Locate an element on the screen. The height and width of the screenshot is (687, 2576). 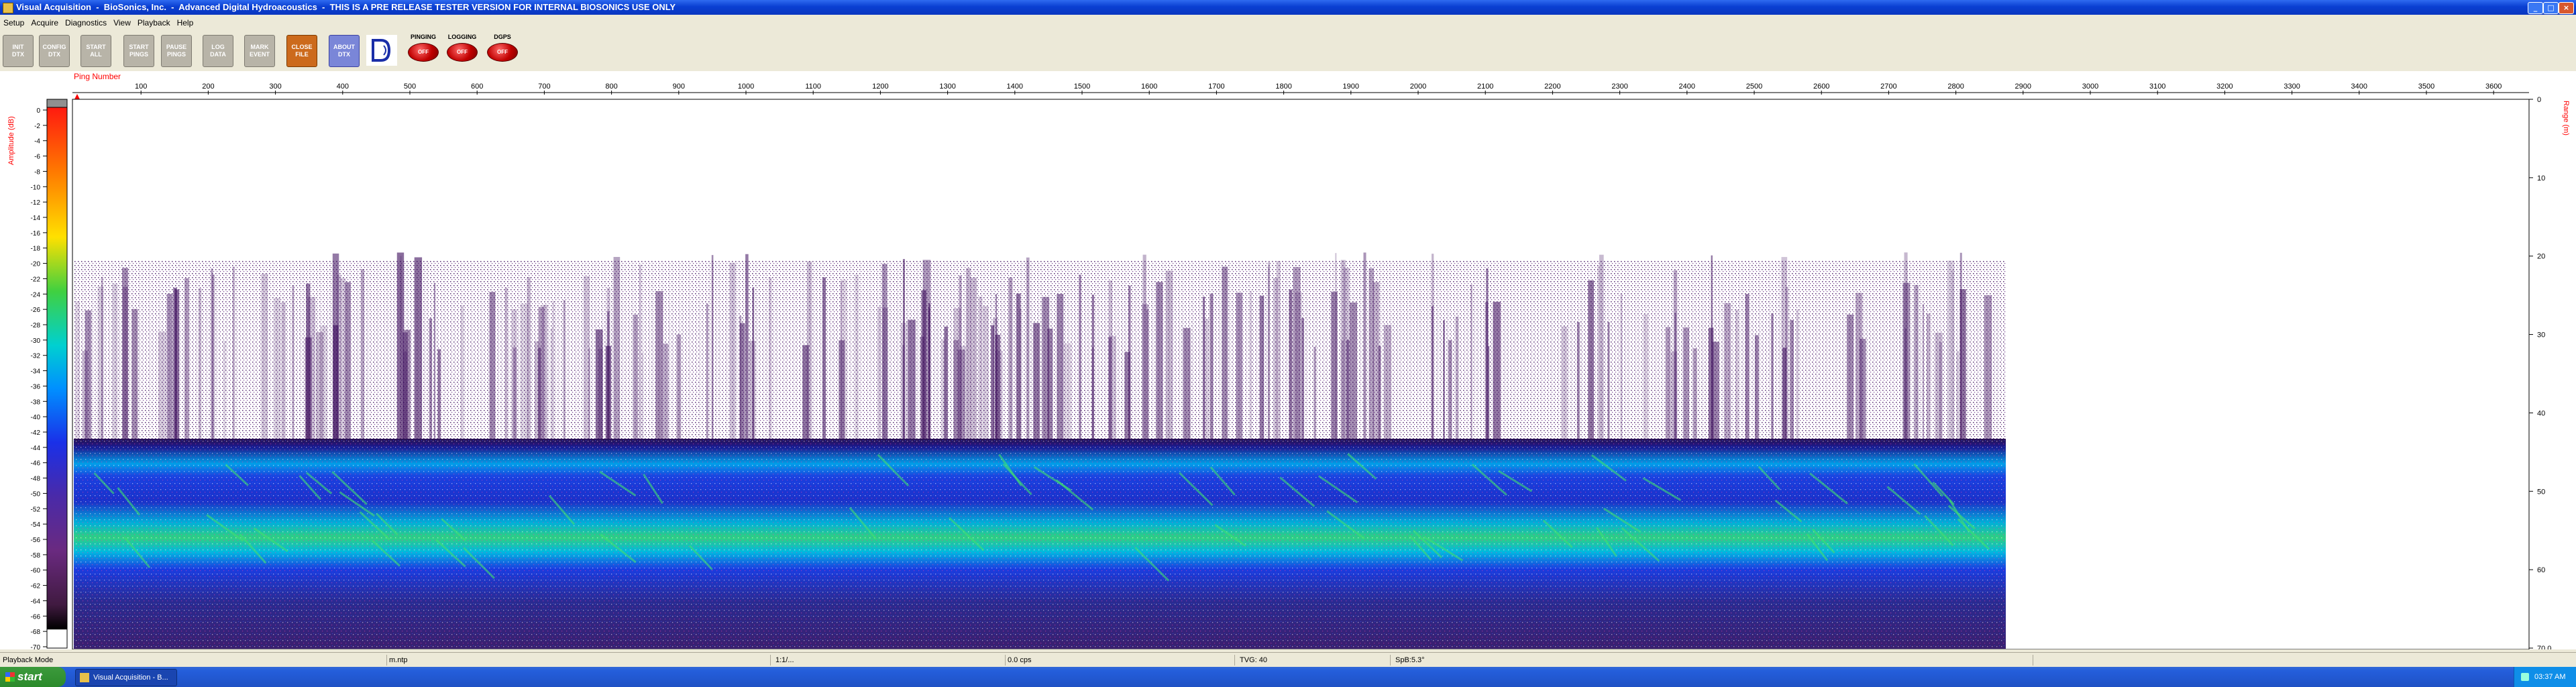
button-line-1: START is located at coordinates (96, 47).